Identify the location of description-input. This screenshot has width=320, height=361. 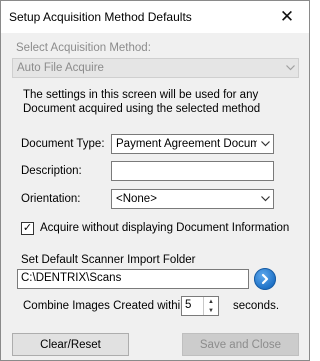
(192, 171).